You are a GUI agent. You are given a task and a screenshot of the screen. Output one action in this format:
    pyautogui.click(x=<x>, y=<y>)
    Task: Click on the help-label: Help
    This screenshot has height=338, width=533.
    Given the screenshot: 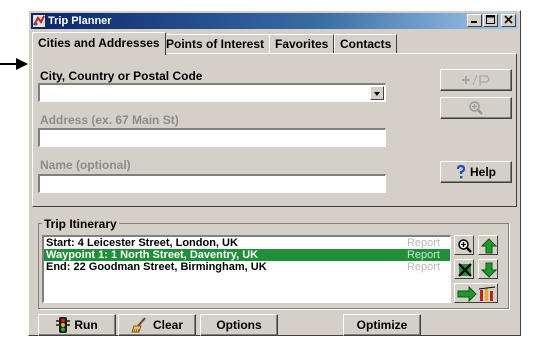 What is the action you would take?
    pyautogui.click(x=482, y=172)
    